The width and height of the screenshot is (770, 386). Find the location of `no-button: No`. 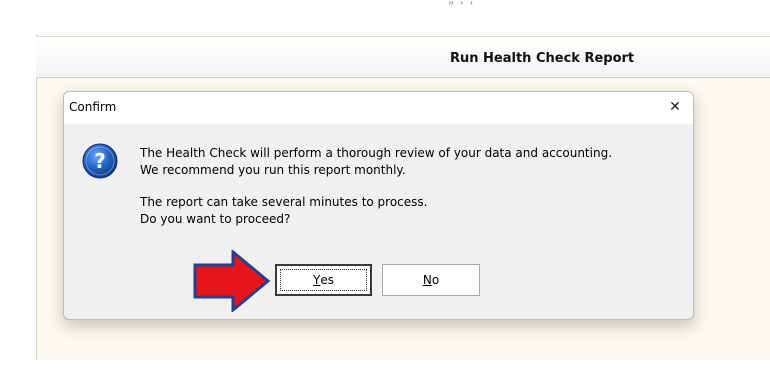

no-button: No is located at coordinates (431, 280).